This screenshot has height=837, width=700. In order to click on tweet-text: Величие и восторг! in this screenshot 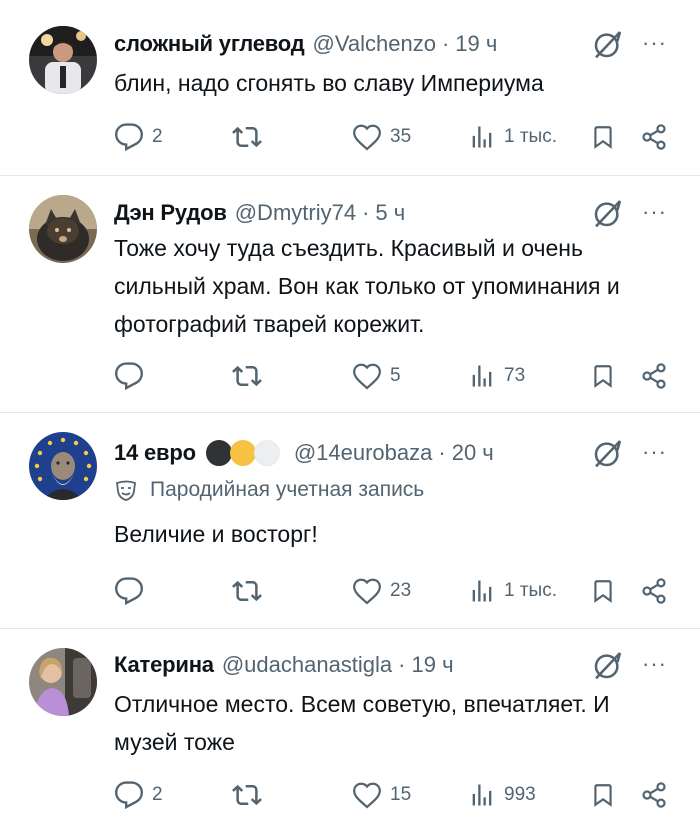, I will do `click(216, 534)`.